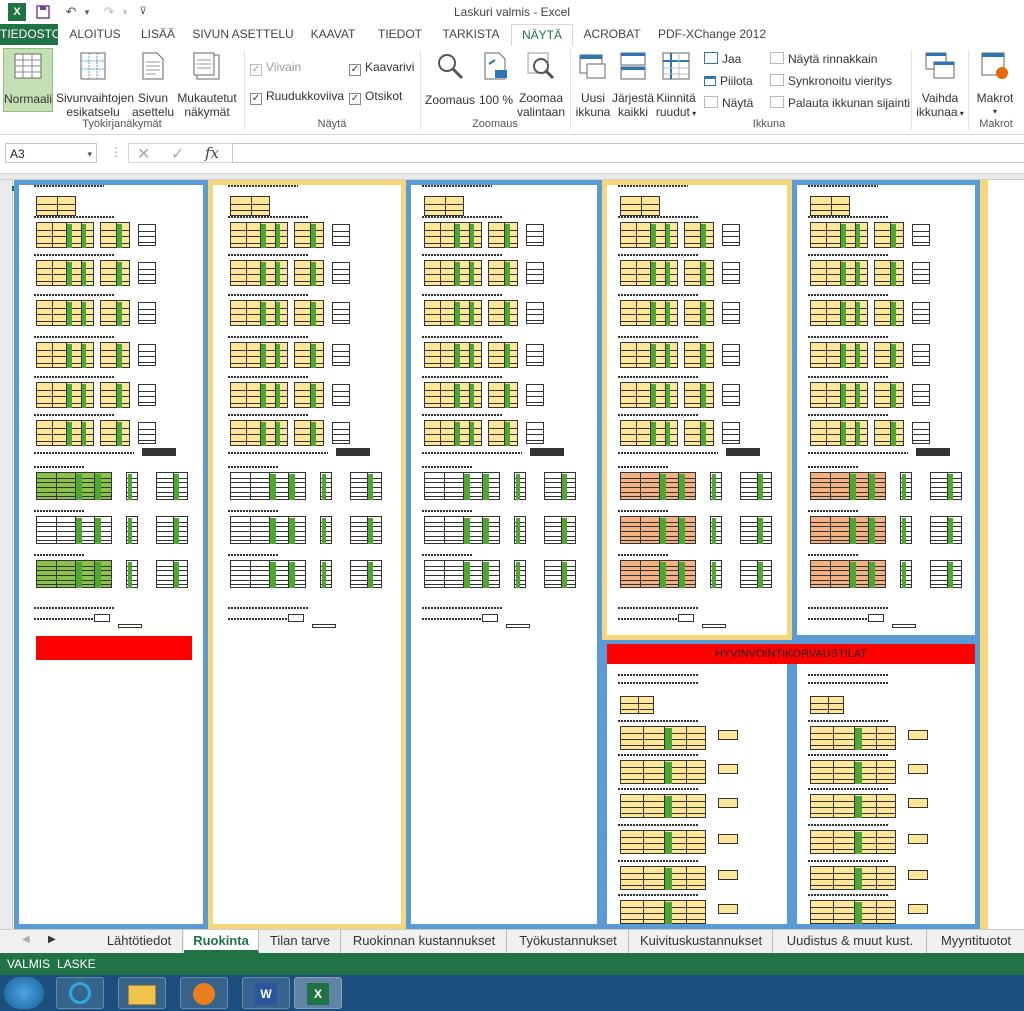 This screenshot has height=1011, width=1024. What do you see at coordinates (612, 34) in the screenshot?
I see `tab-acrobat: ACROBAT` at bounding box center [612, 34].